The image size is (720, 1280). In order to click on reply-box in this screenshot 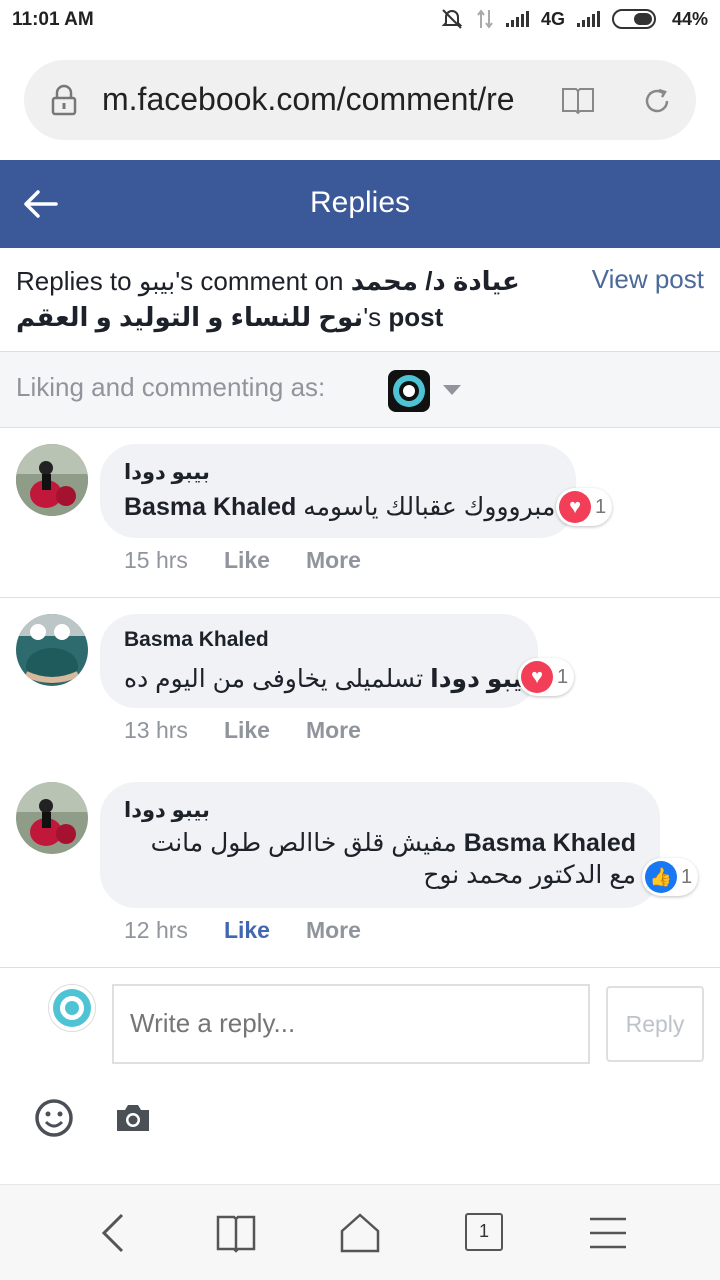, I will do `click(351, 1024)`.